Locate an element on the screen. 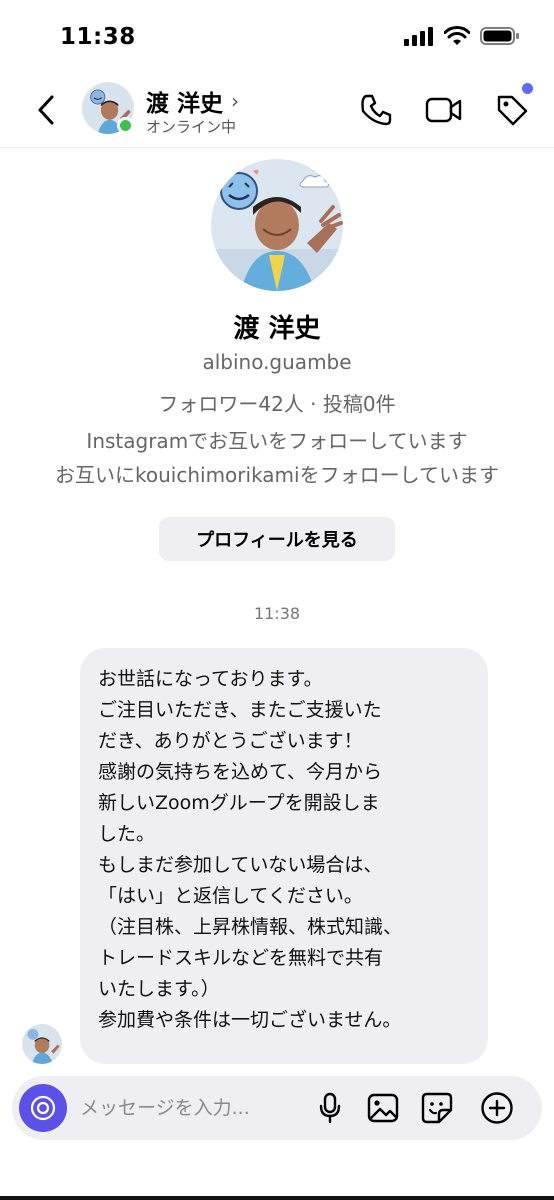  message-line: した。 is located at coordinates (127, 834).